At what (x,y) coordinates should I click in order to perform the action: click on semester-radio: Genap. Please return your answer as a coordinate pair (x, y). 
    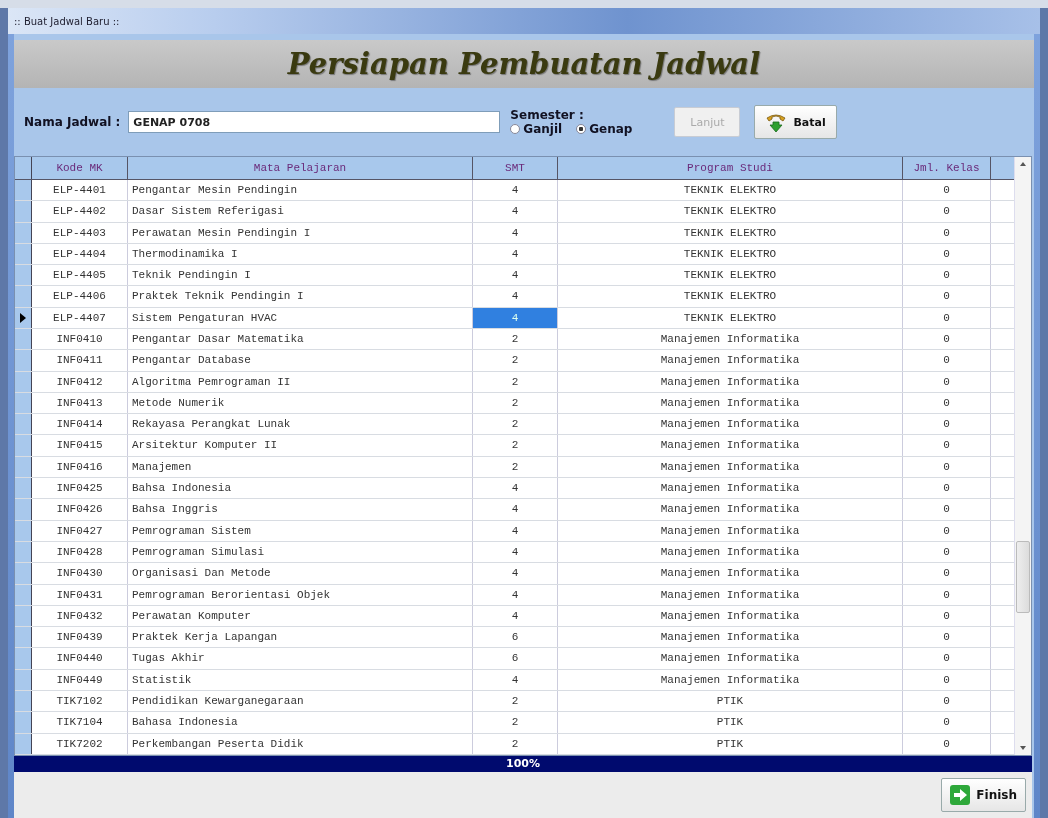
    Looking at the image, I should click on (604, 129).